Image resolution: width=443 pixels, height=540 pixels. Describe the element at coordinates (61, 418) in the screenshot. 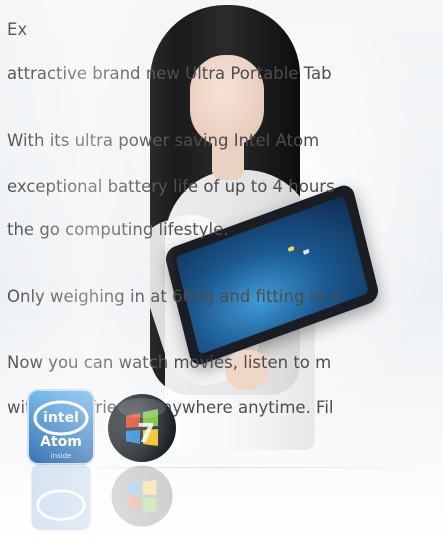

I see `svg-text: intel` at that location.